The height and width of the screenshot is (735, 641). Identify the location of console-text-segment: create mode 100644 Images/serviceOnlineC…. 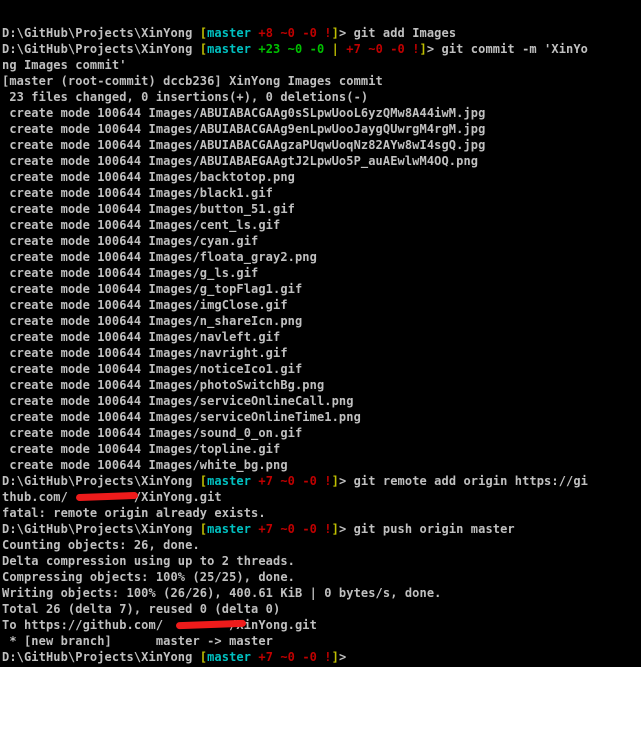
(178, 401).